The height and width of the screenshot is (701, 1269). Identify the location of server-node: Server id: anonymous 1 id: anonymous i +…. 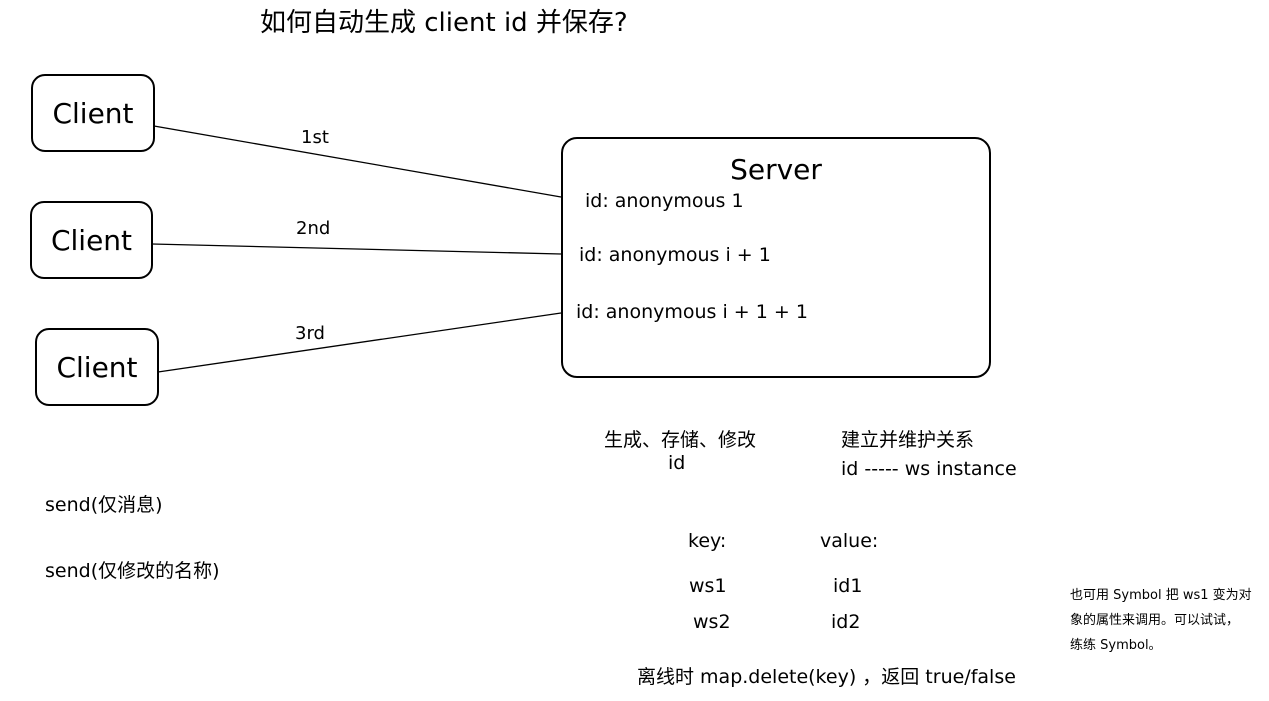
(776, 257).